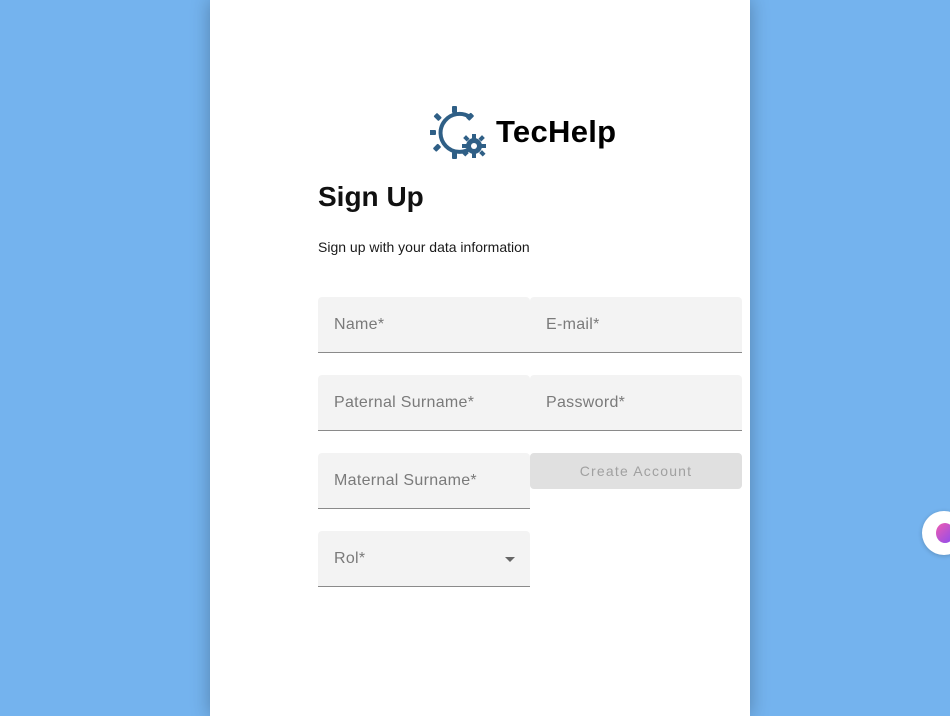 Image resolution: width=950 pixels, height=716 pixels. I want to click on paternal-surname-field, so click(424, 403).